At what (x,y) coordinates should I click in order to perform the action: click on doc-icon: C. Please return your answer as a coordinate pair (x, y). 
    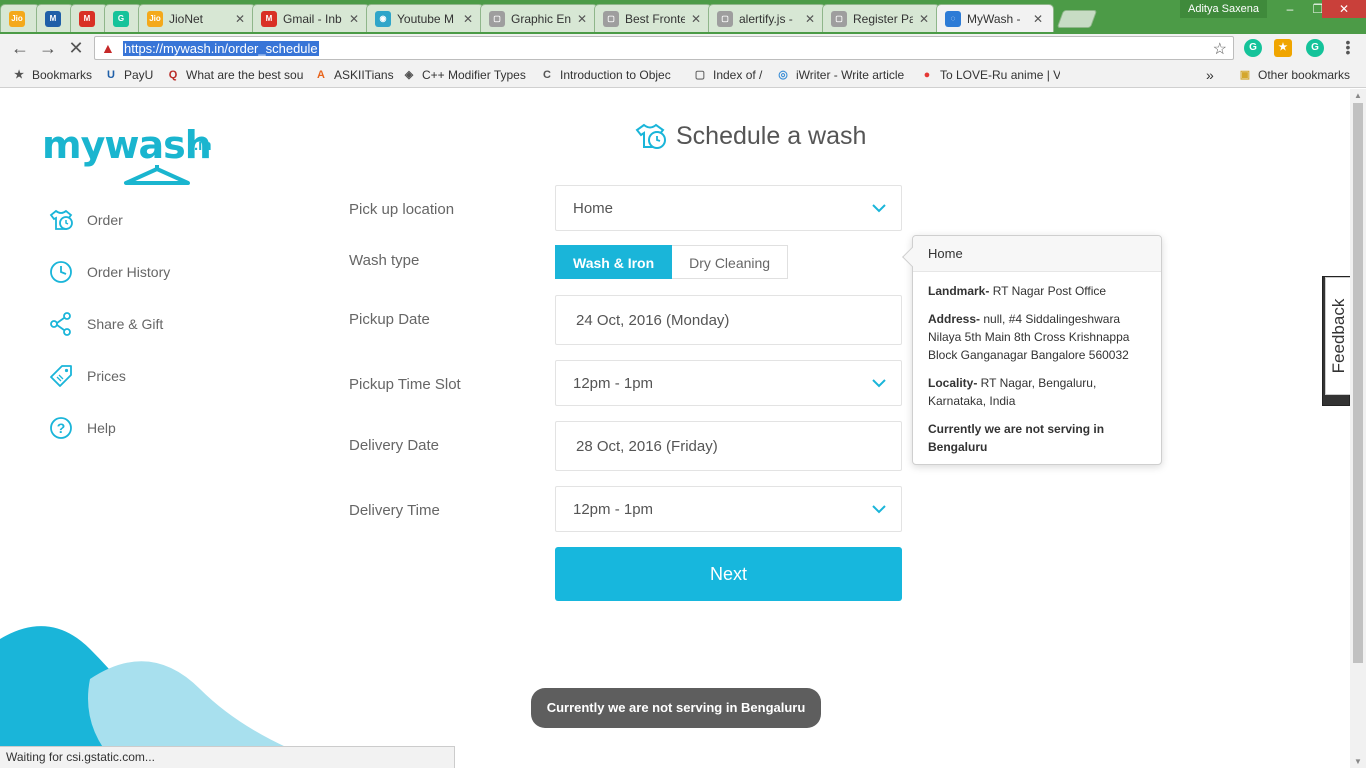
    Looking at the image, I should click on (547, 75).